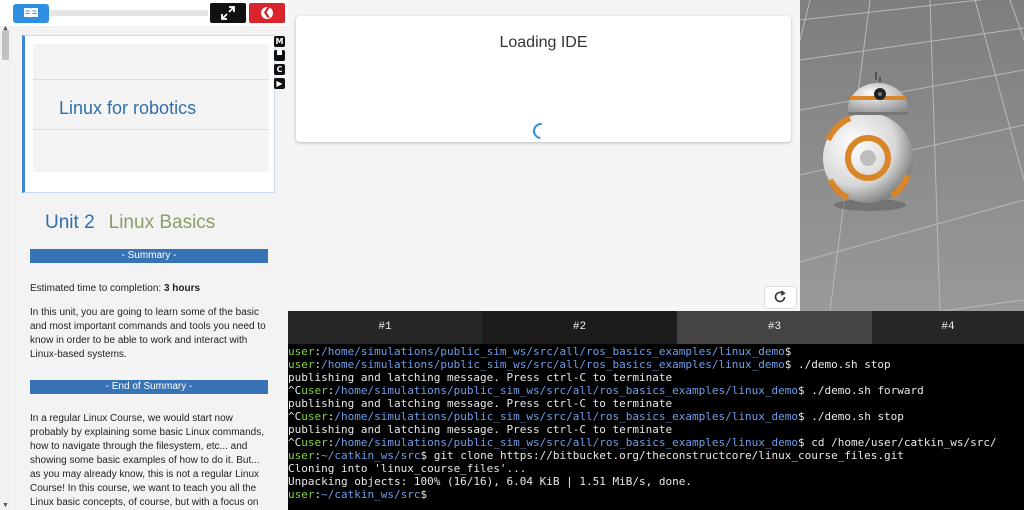  I want to click on terminal-tab: #1, so click(385, 327).